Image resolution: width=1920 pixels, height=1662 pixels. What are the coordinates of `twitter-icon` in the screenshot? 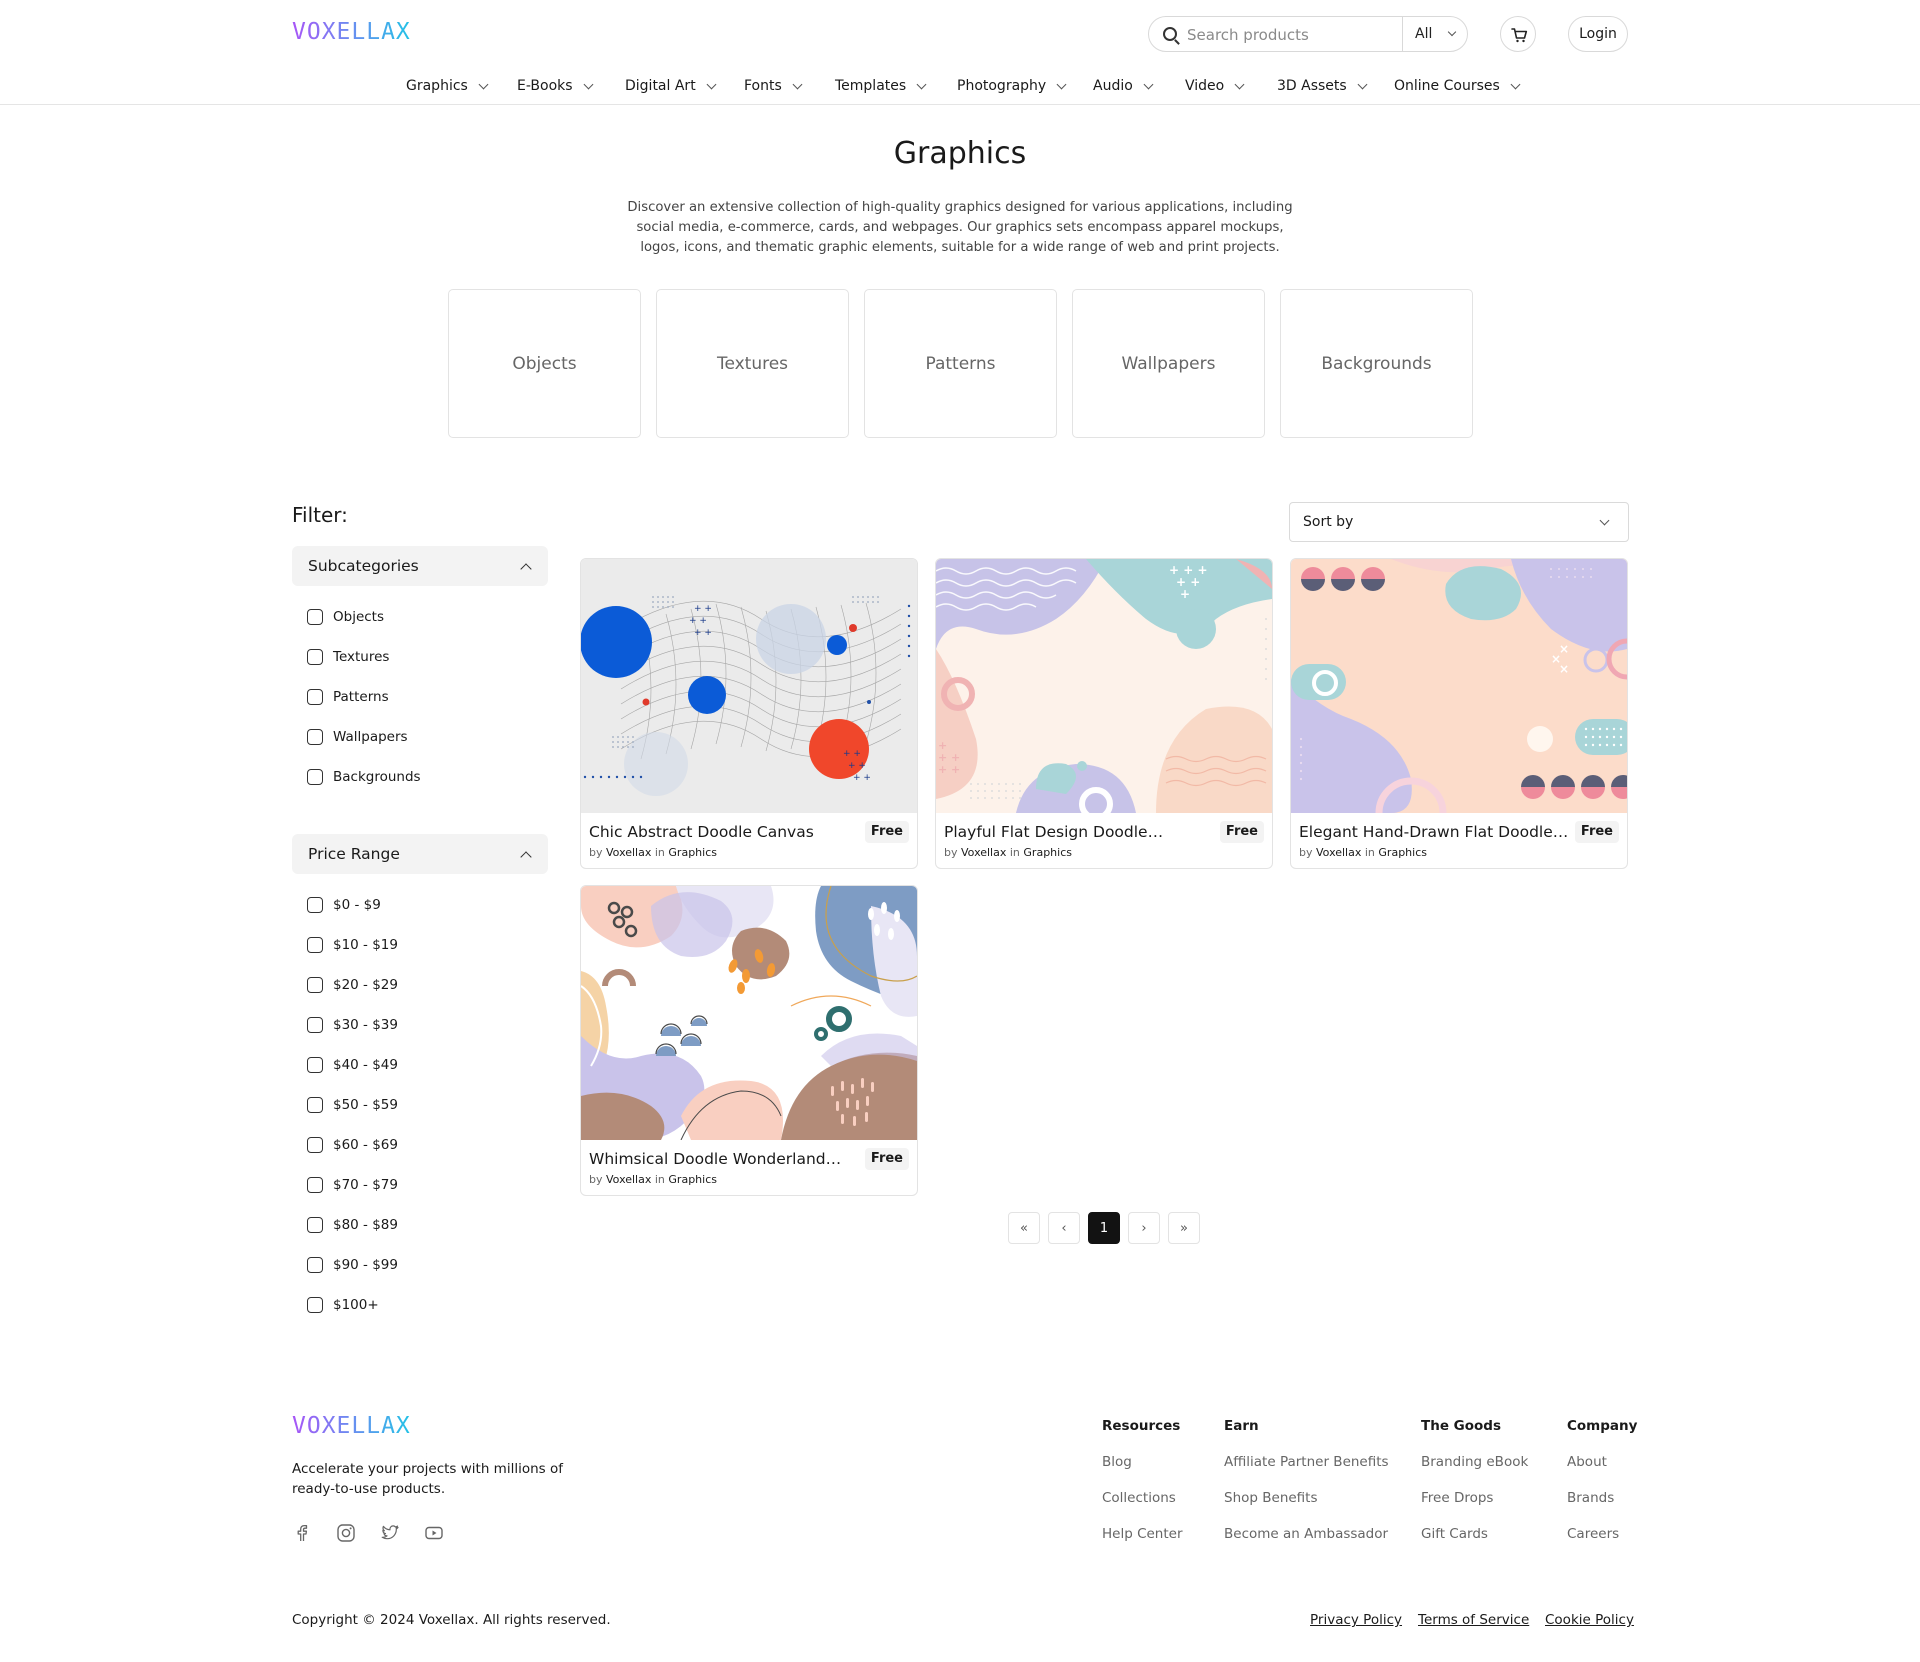 It's located at (390, 1533).